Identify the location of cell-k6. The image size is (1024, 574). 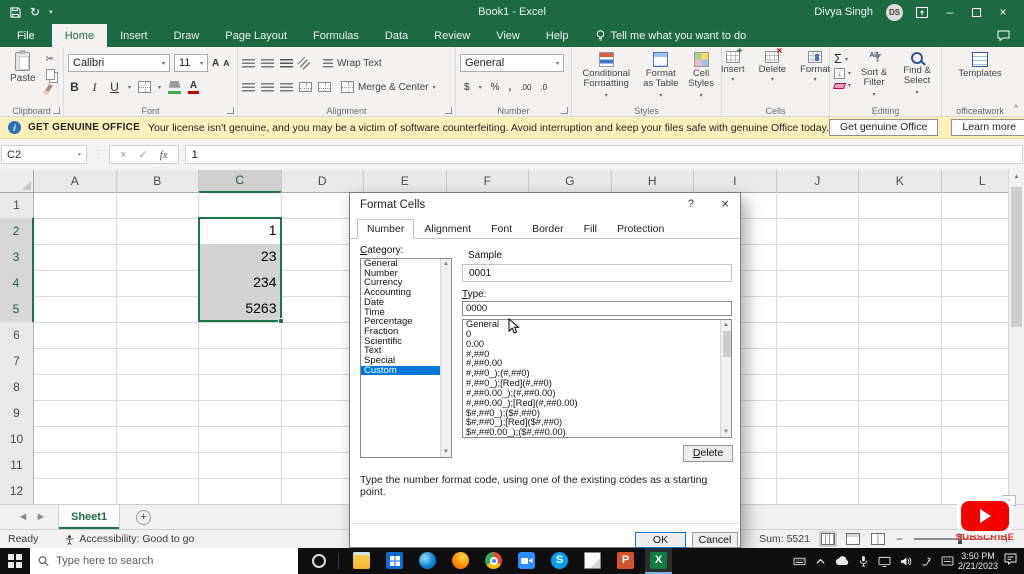
(900, 335).